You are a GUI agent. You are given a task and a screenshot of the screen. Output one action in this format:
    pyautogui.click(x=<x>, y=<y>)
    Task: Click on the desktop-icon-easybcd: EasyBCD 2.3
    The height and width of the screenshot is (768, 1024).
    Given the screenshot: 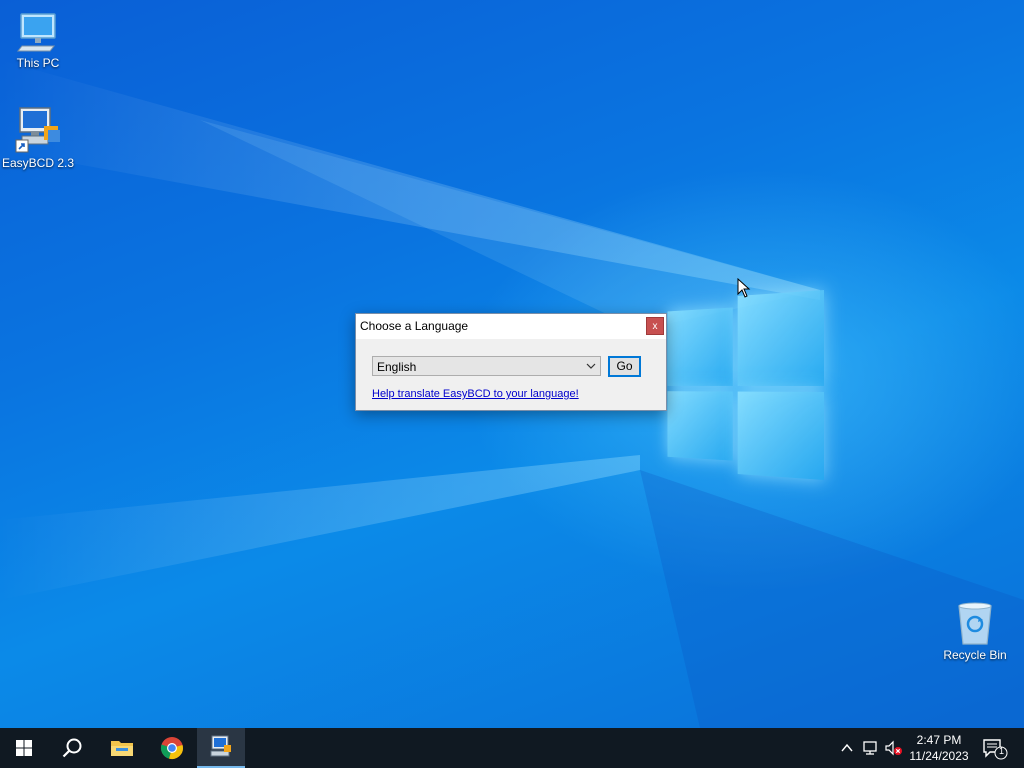 What is the action you would take?
    pyautogui.click(x=38, y=138)
    